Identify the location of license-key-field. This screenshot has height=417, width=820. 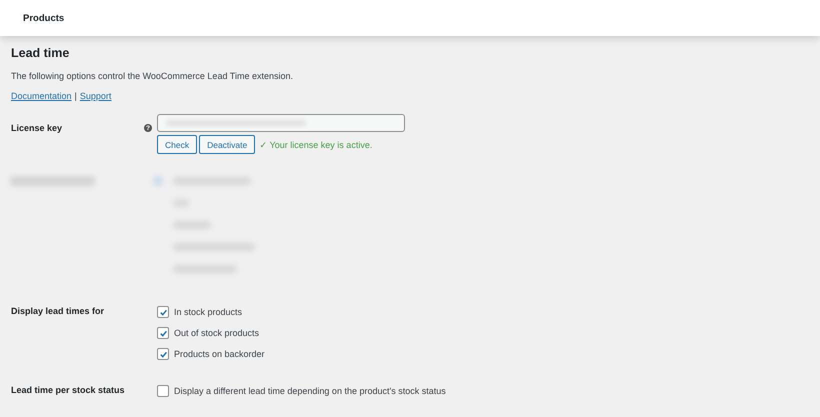
(281, 123).